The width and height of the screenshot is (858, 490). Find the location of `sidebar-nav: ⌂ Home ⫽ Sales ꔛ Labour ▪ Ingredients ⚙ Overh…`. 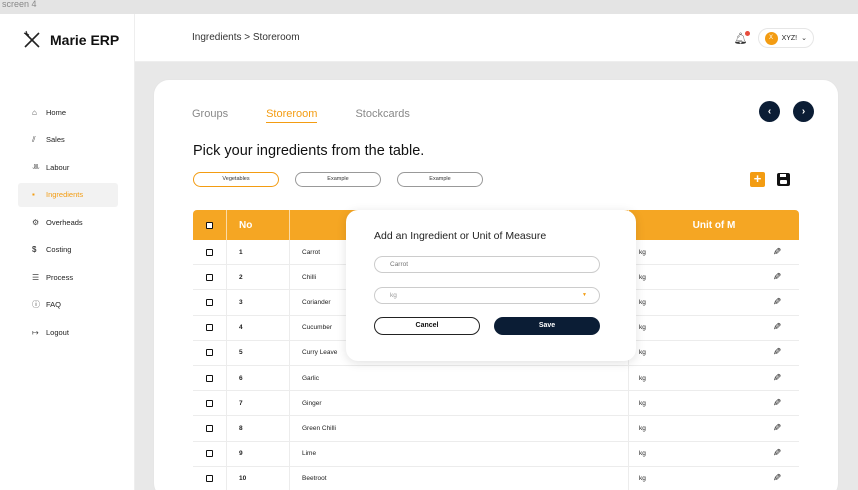

sidebar-nav: ⌂ Home ⫽ Sales ꔛ Labour ▪ Ingredients ⚙ Overh… is located at coordinates (68, 224).